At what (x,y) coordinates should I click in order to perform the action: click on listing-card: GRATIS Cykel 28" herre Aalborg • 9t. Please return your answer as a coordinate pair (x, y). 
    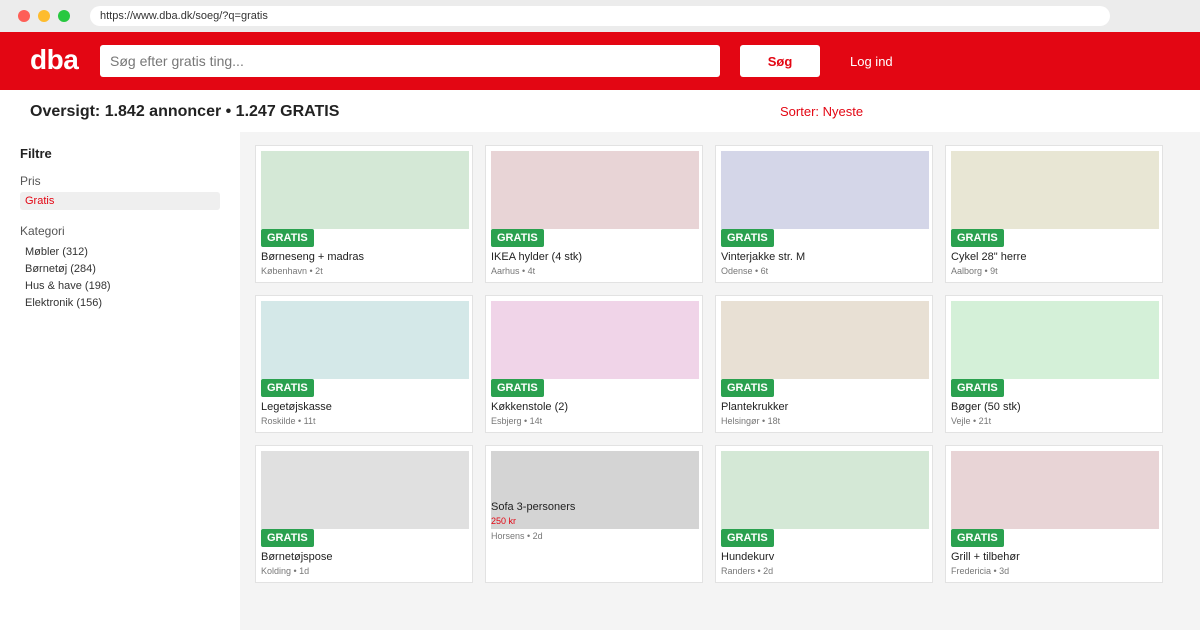
    Looking at the image, I should click on (1054, 214).